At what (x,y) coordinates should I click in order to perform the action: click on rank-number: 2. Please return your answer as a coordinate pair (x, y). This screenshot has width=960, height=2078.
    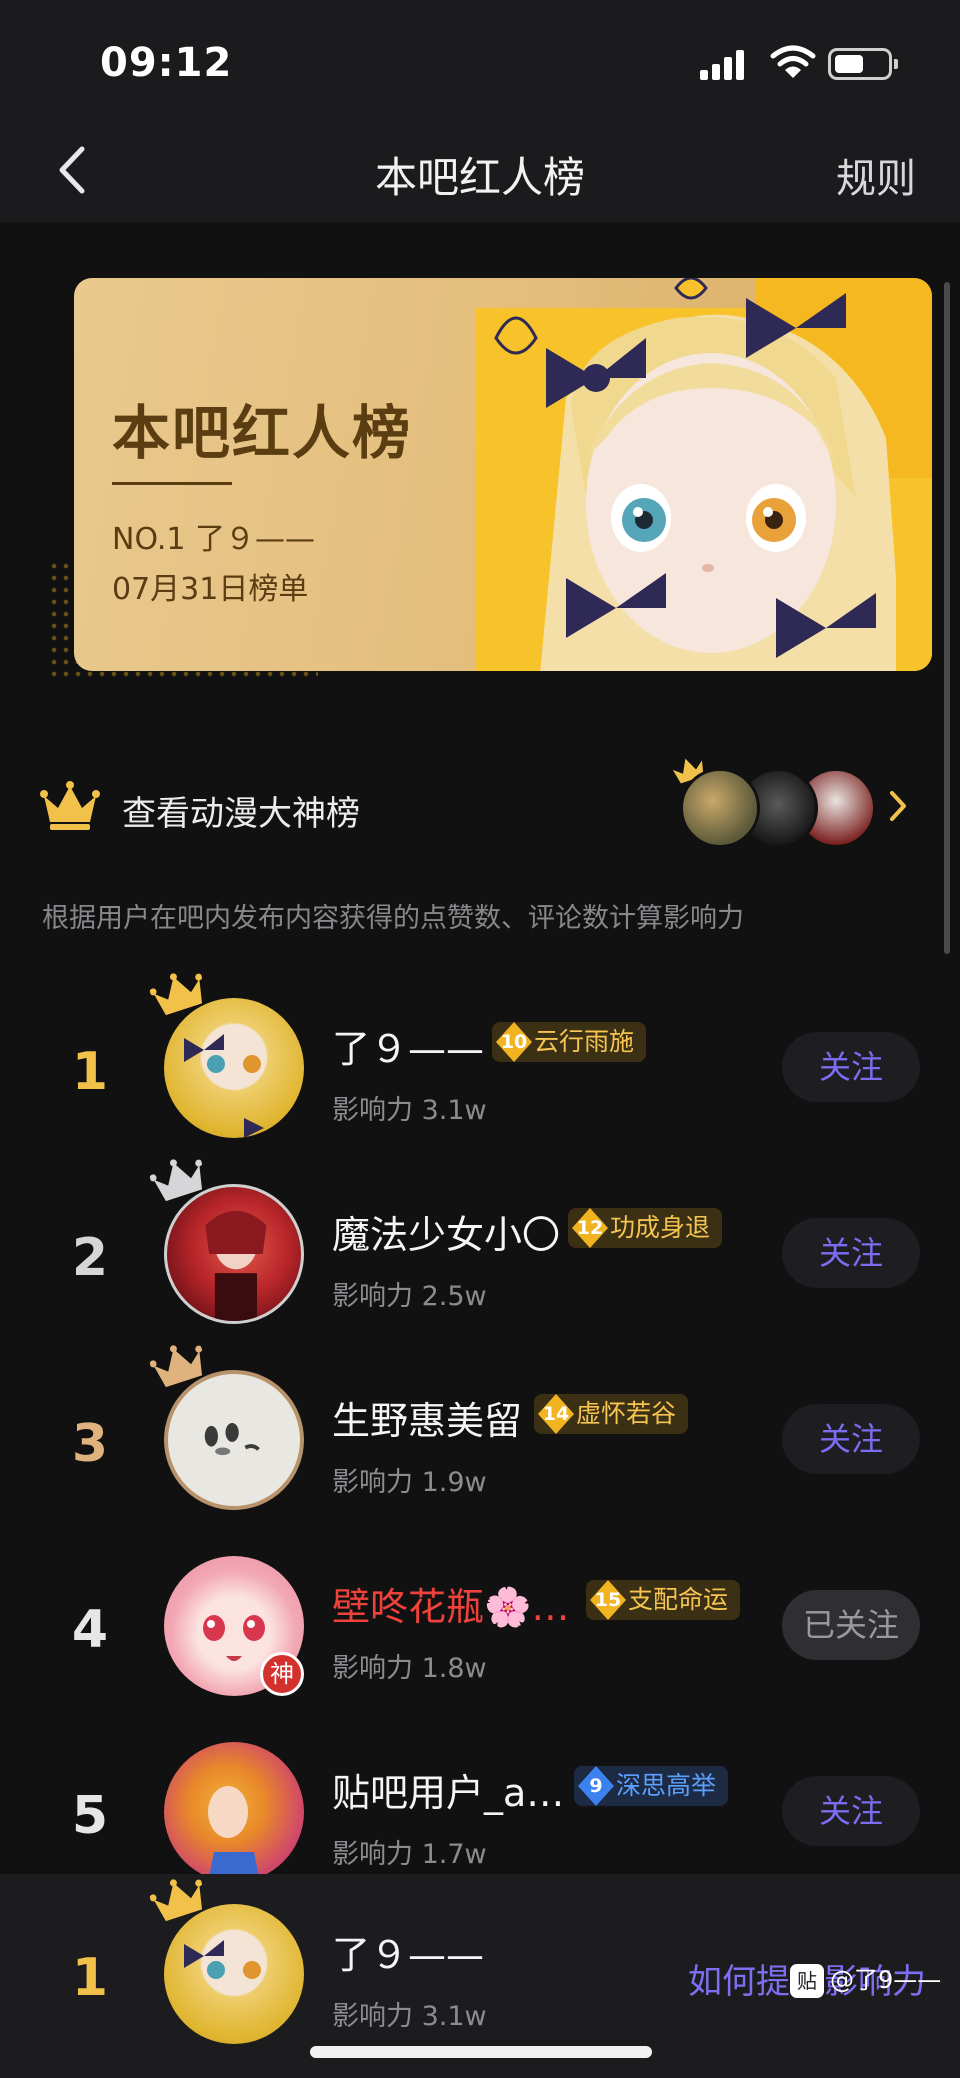
    Looking at the image, I should click on (90, 1258).